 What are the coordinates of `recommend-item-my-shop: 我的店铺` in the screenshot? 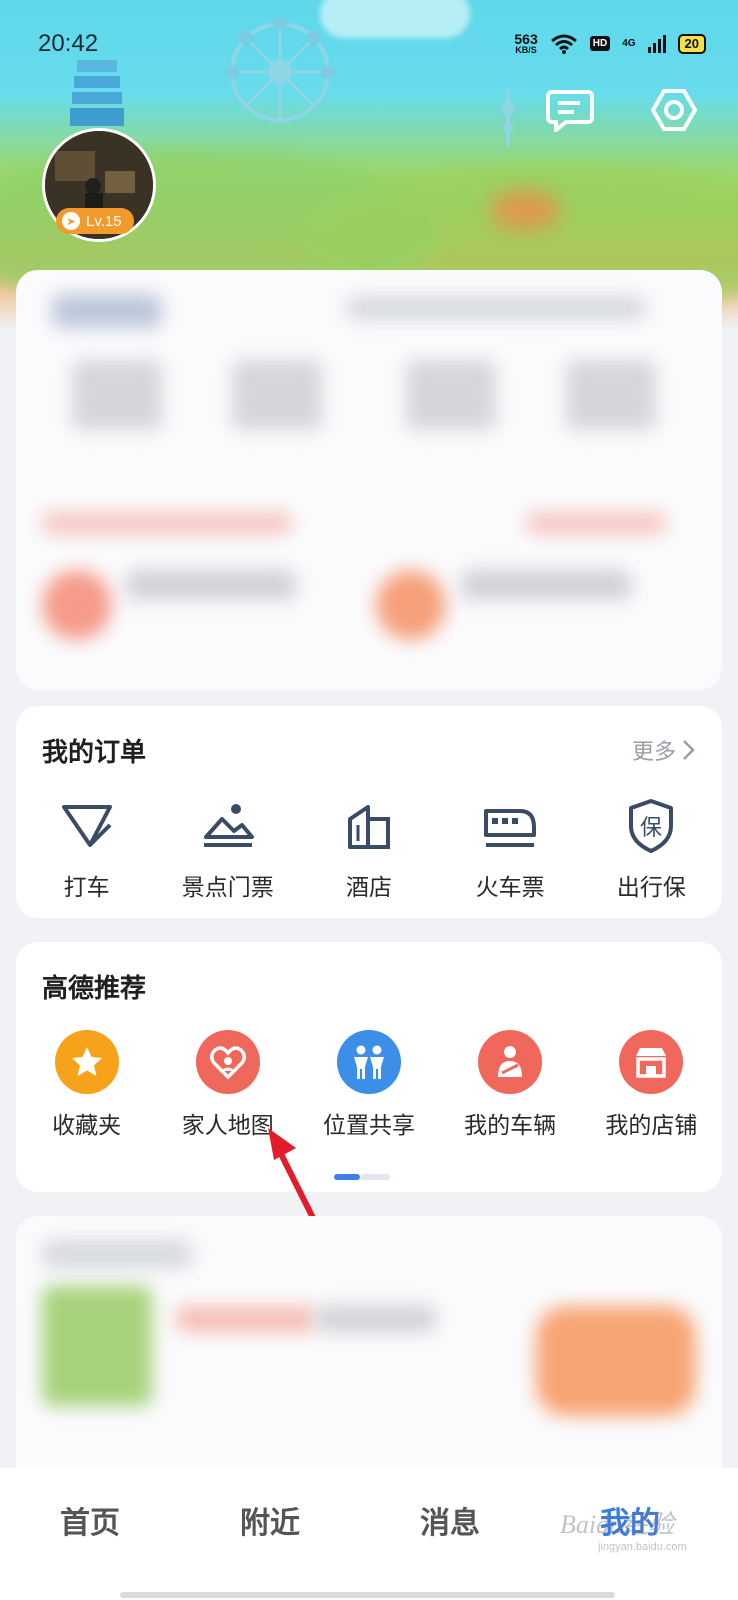 It's located at (651, 1085).